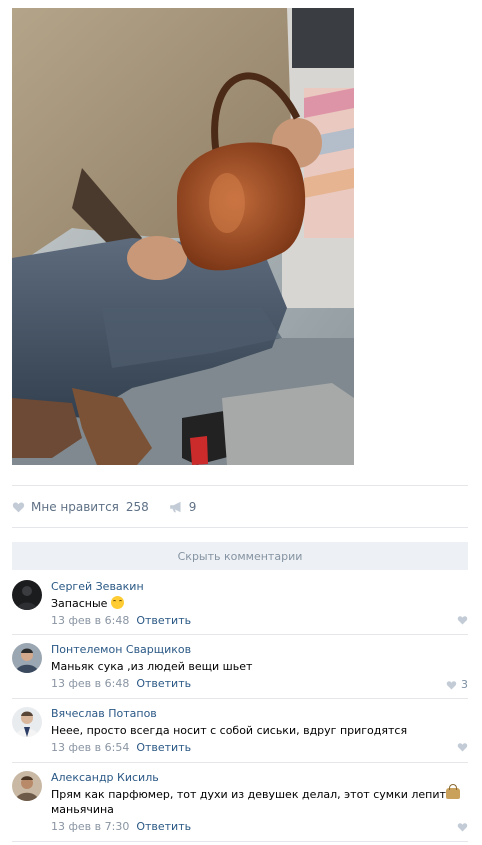 The image size is (482, 845). What do you see at coordinates (183, 507) in the screenshot?
I see `share-button: 9` at bounding box center [183, 507].